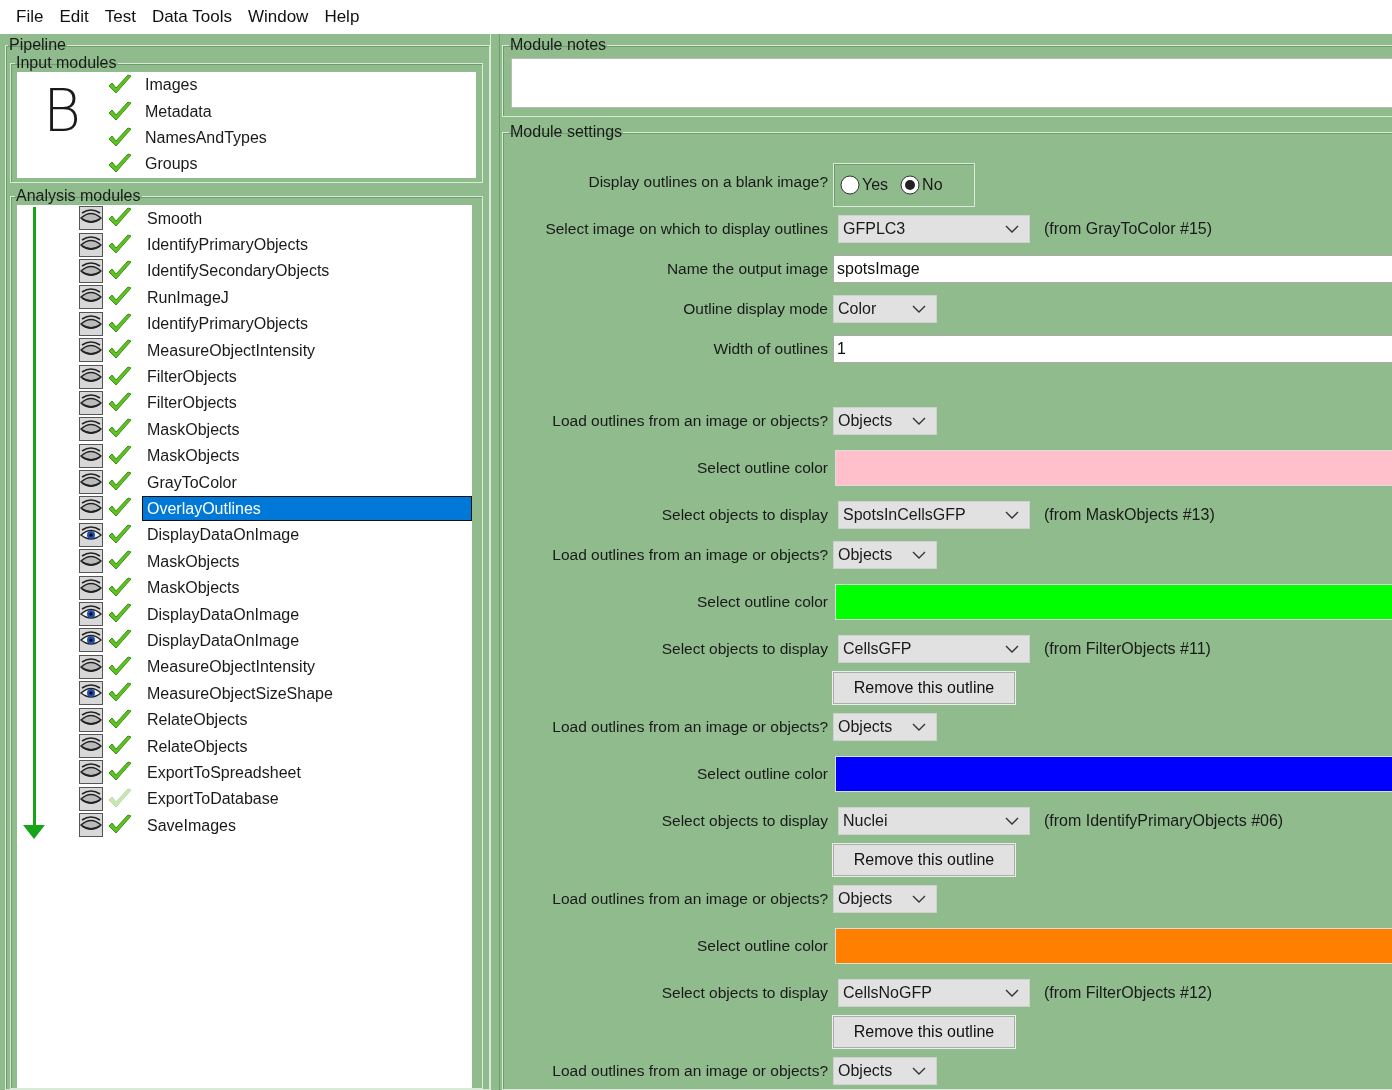 The width and height of the screenshot is (1392, 1090). I want to click on dropdown: Color, so click(885, 309).